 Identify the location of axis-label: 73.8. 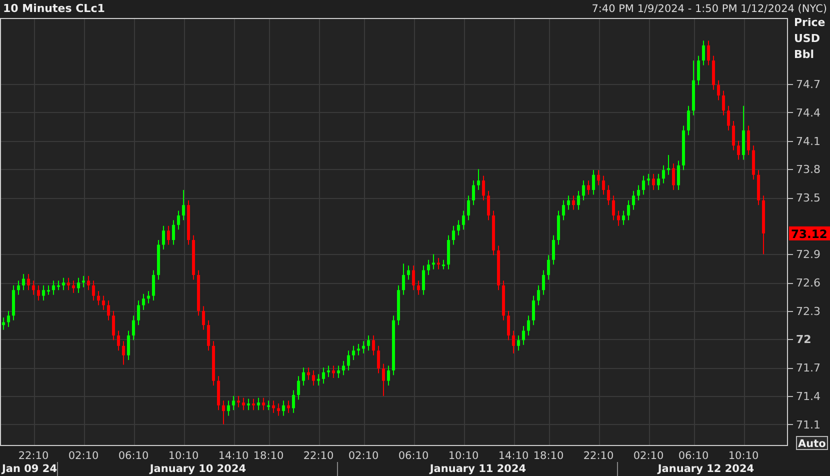
(808, 169).